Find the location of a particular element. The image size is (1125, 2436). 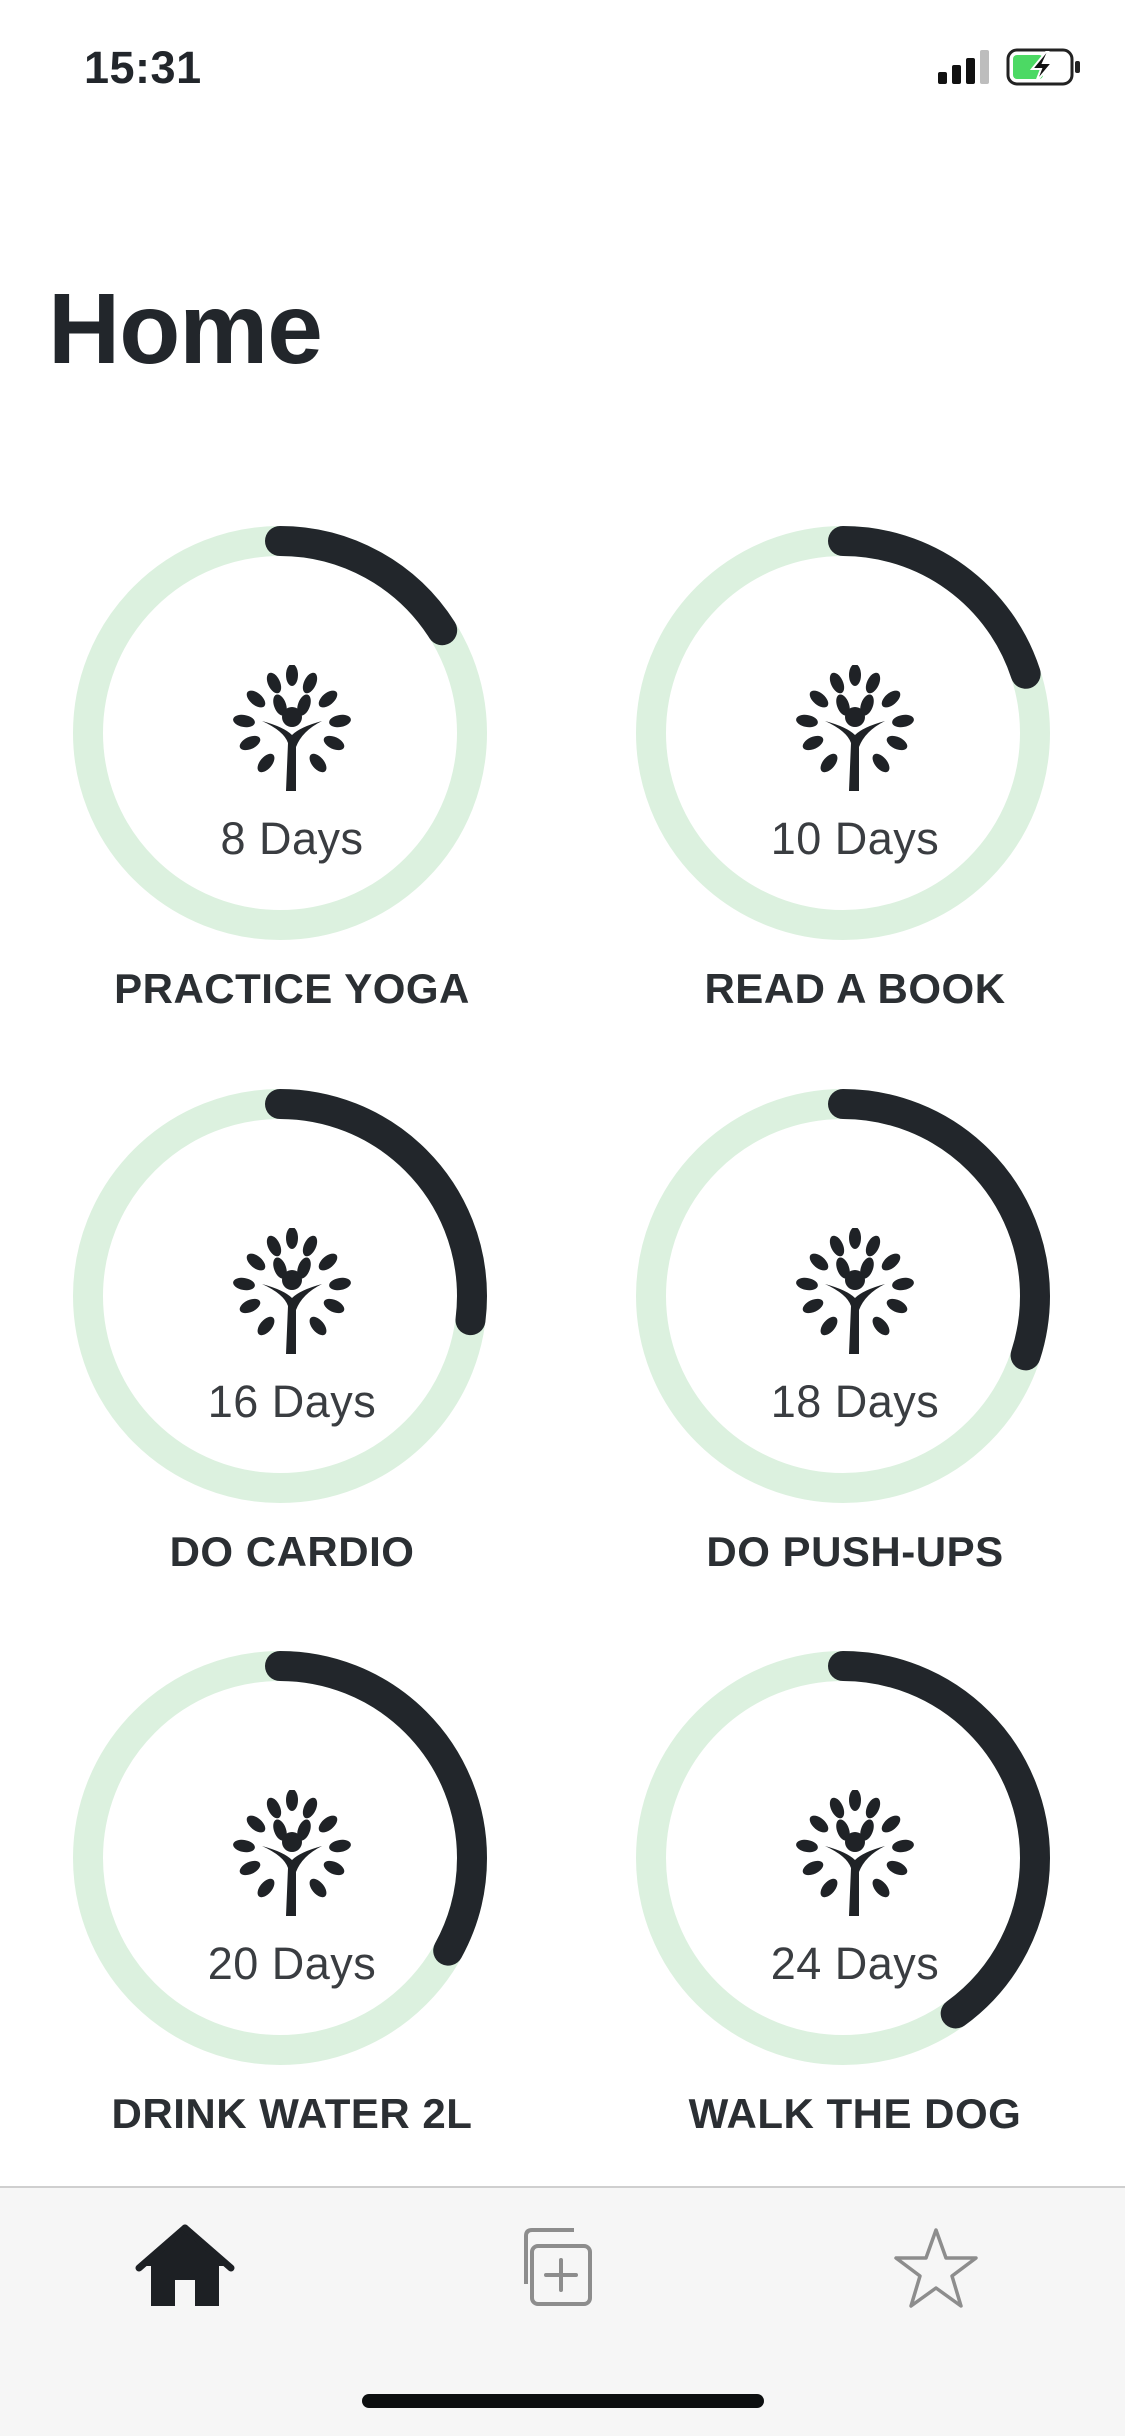

habit-name: DO CARDIO is located at coordinates (292, 1551).